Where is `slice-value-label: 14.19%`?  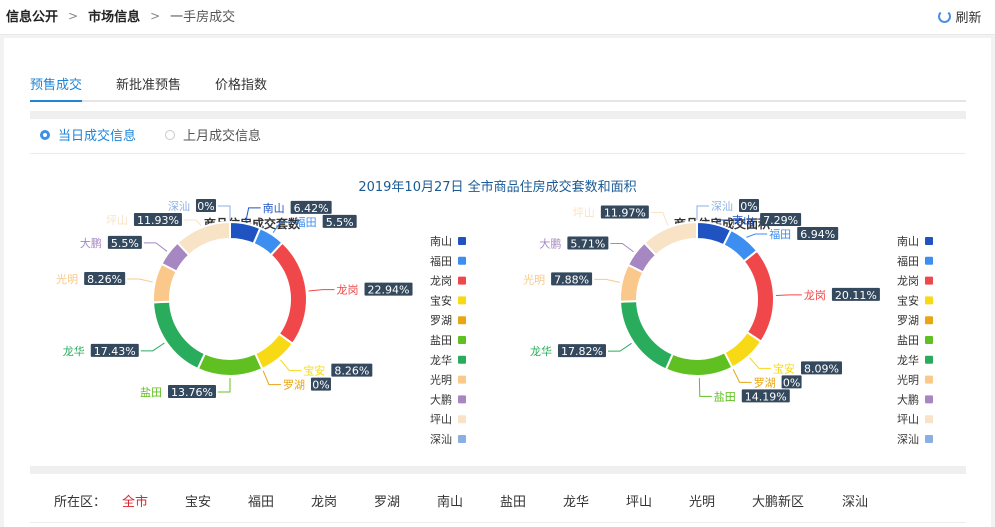 slice-value-label: 14.19% is located at coordinates (766, 396).